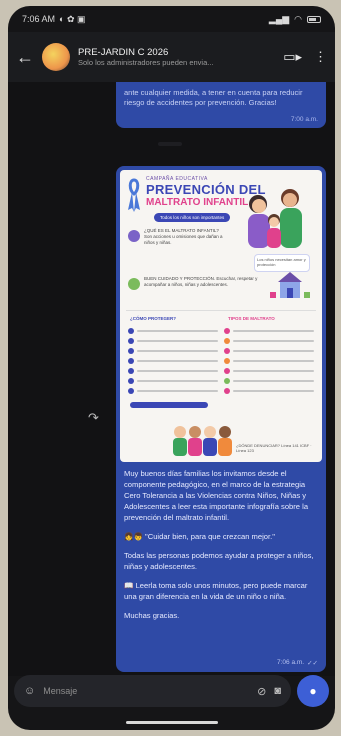 This screenshot has width=341, height=736. Describe the element at coordinates (277, 691) in the screenshot. I see `camera-icon: ◙` at that location.